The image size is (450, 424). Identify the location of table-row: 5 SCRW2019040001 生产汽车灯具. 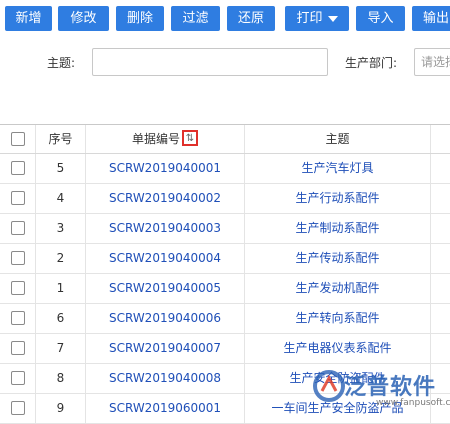
(225, 169).